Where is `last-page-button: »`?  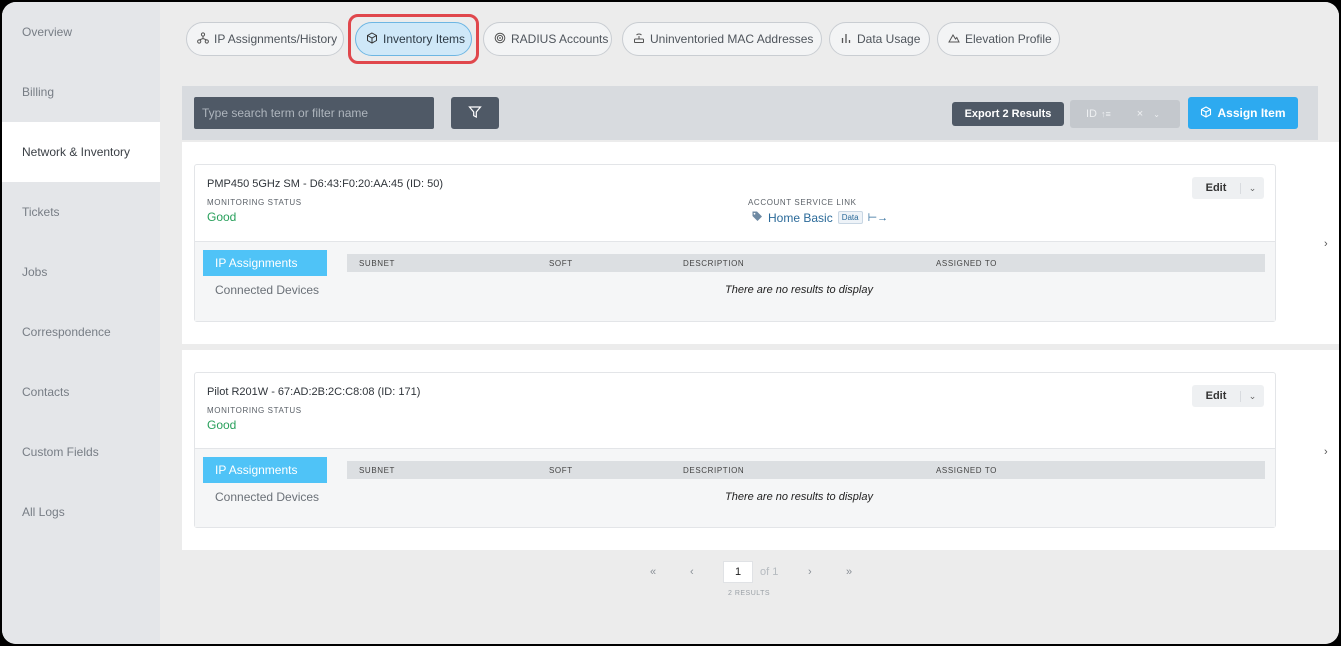 last-page-button: » is located at coordinates (849, 572).